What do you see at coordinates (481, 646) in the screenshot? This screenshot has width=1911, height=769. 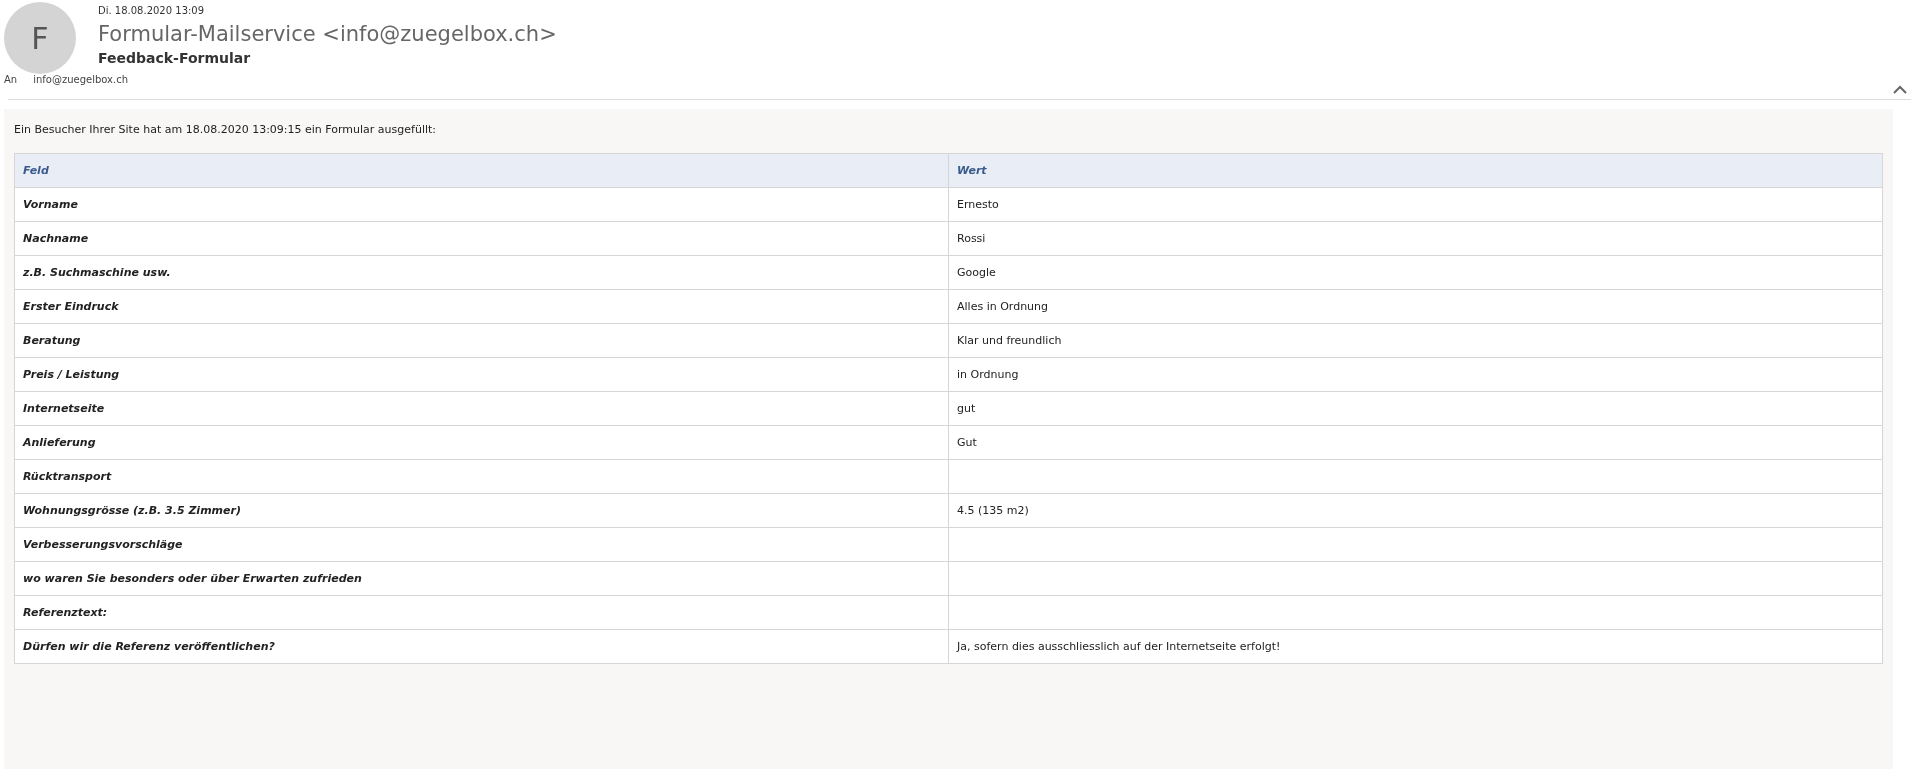 I see `field-name-cell: Dürfen wir die Referenz veröffentlichen?` at bounding box center [481, 646].